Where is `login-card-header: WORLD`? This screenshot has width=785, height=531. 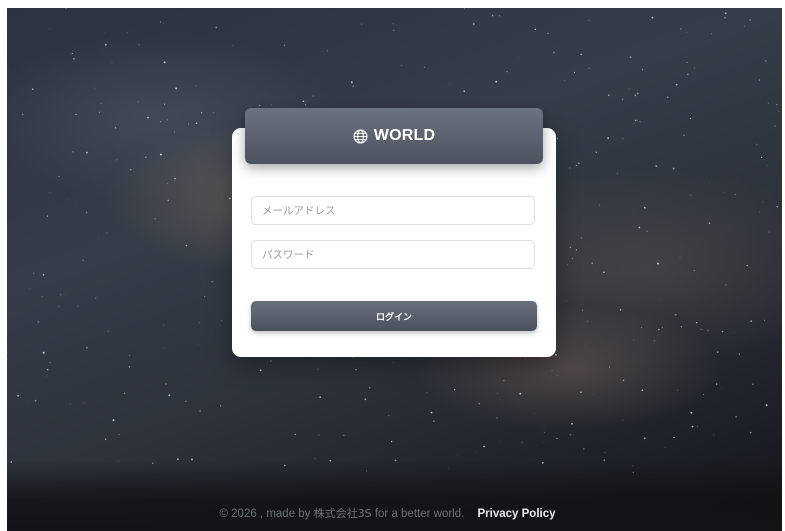
login-card-header: WORLD is located at coordinates (394, 136).